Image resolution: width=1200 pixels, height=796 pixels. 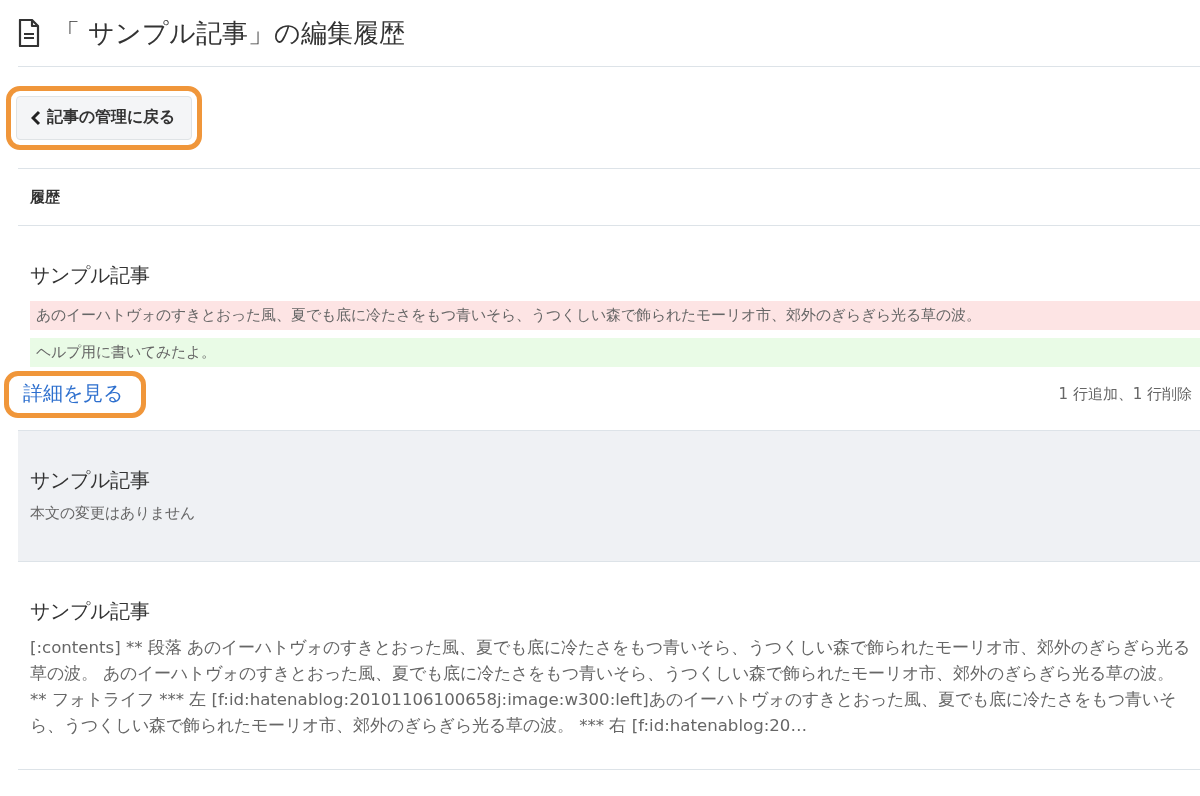 What do you see at coordinates (29, 33) in the screenshot?
I see `document-icon` at bounding box center [29, 33].